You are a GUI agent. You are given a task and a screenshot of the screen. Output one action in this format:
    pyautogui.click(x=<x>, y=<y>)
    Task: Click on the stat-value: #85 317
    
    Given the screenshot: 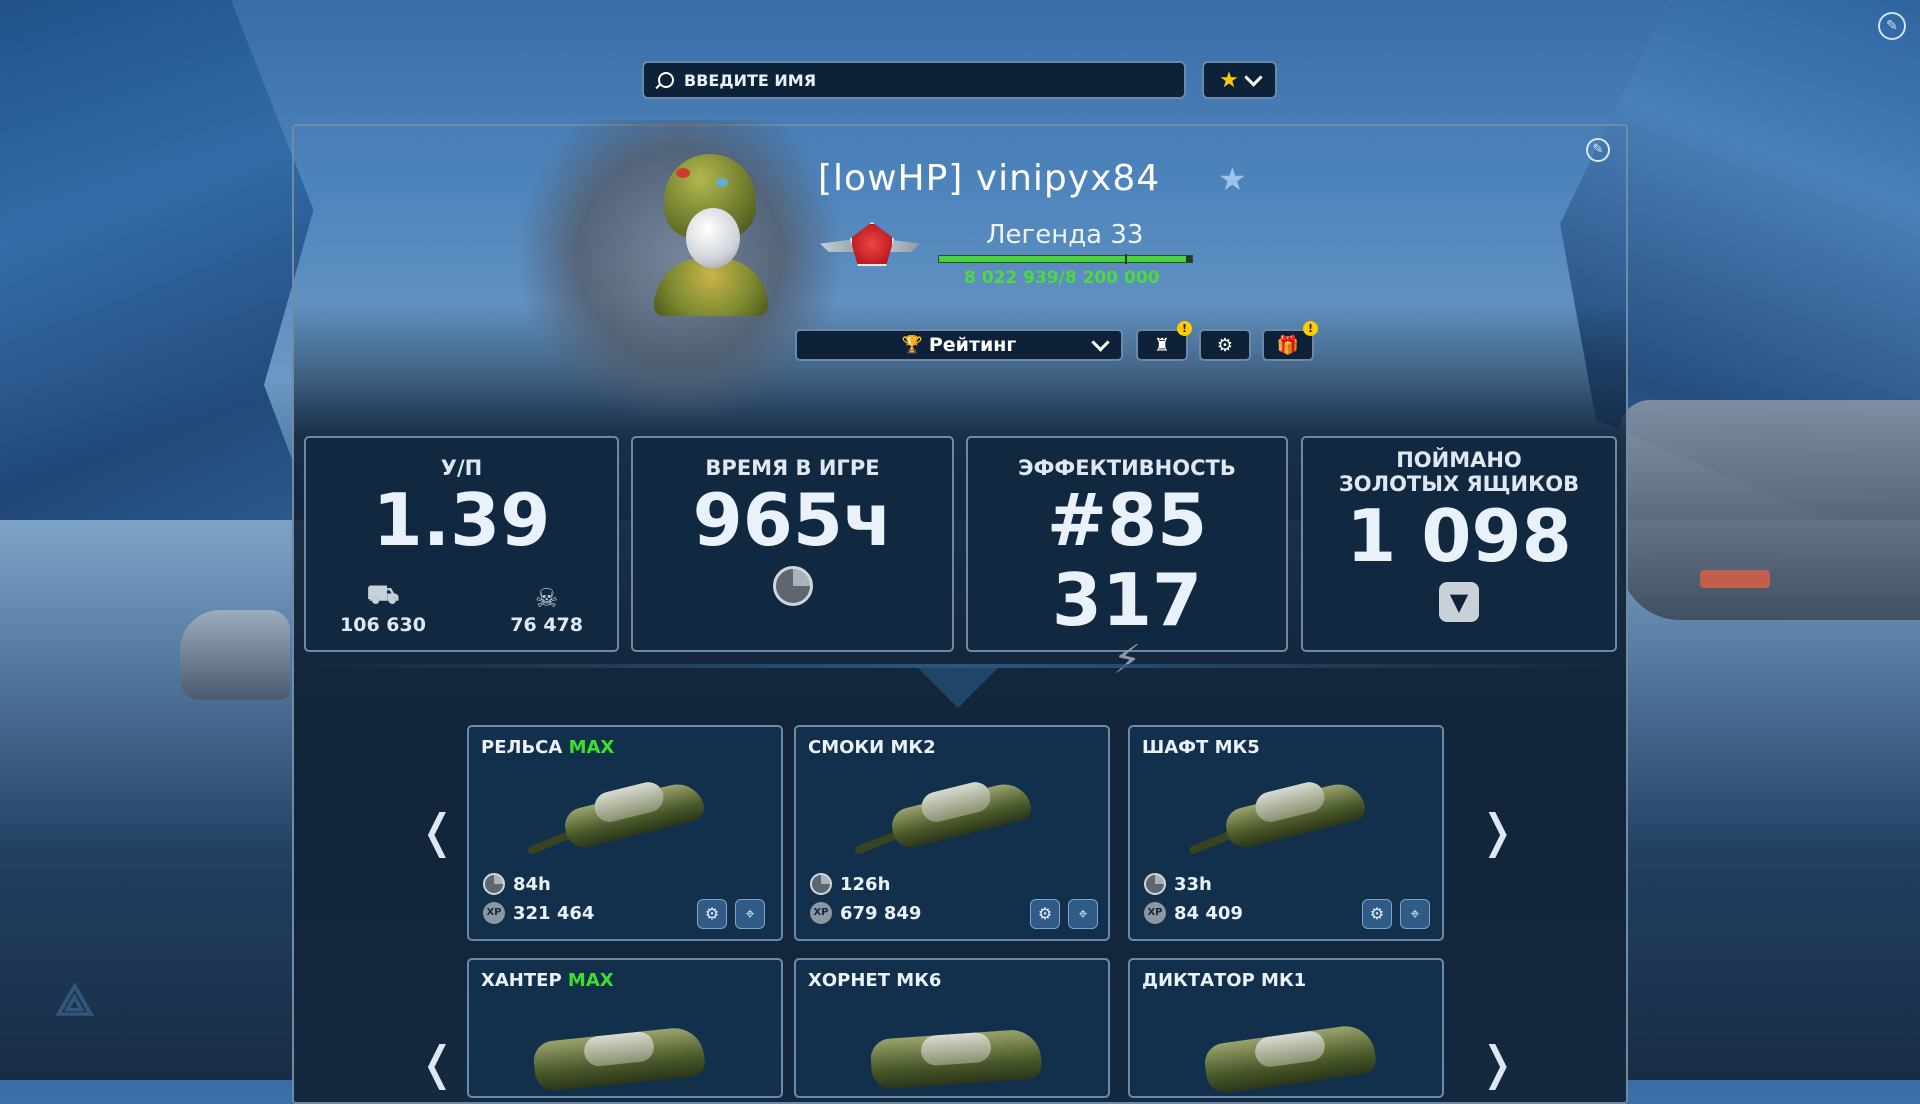 What is the action you would take?
    pyautogui.click(x=1127, y=560)
    